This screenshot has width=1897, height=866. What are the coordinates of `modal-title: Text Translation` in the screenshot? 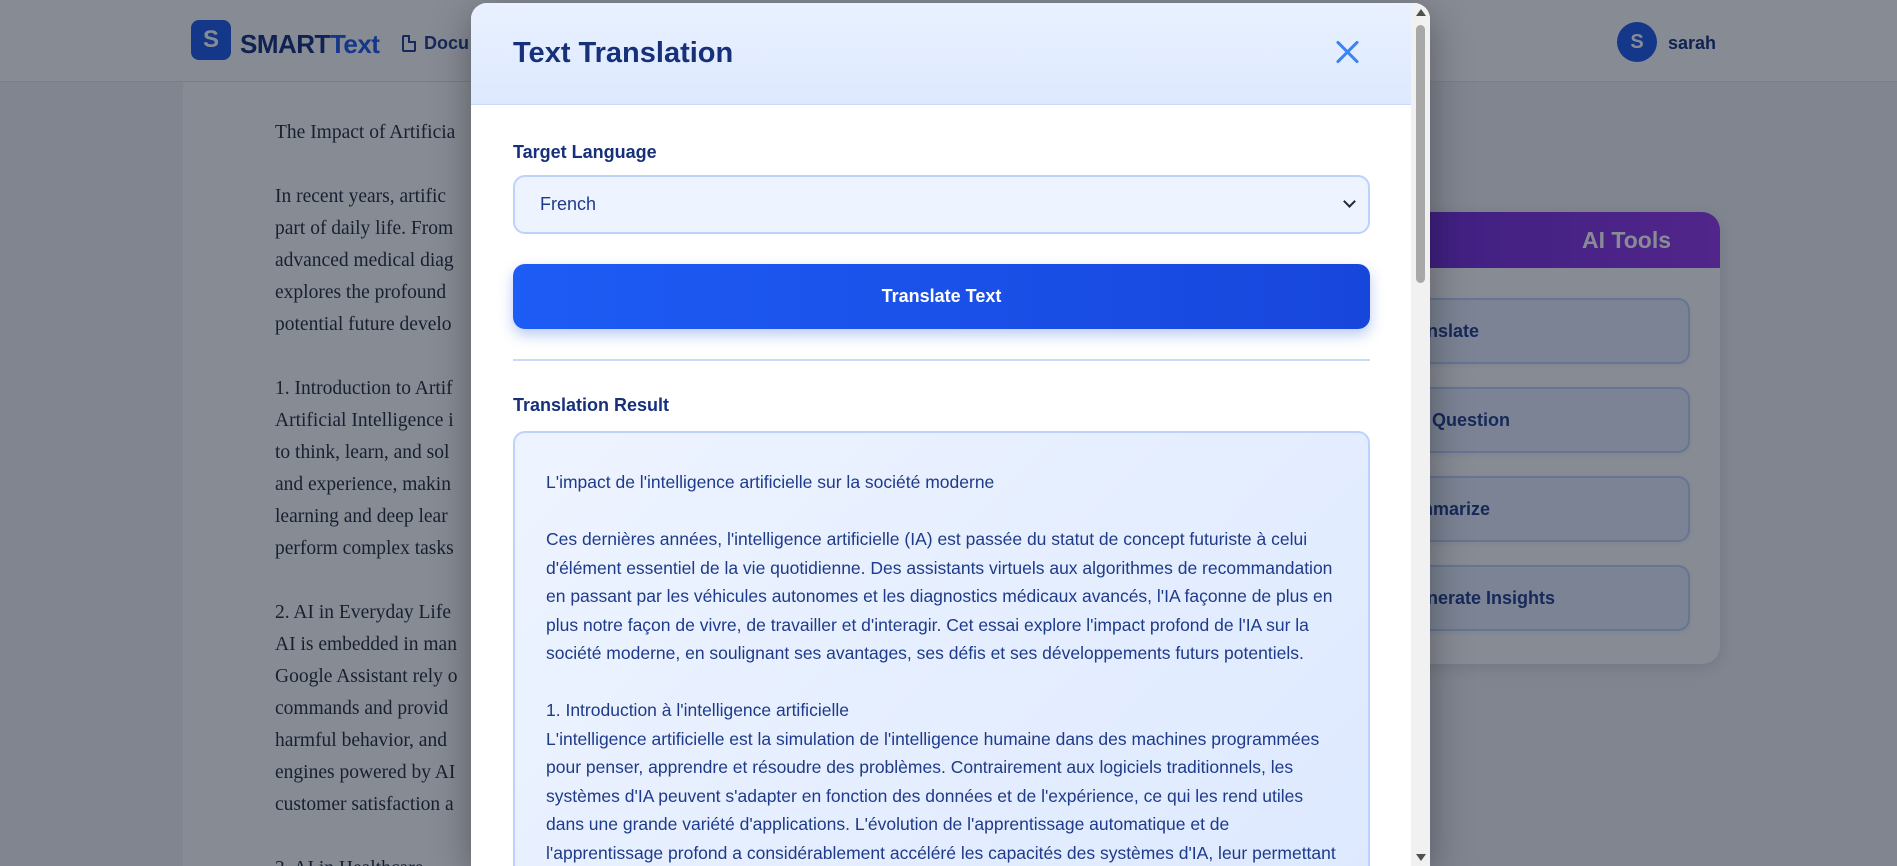 It's located at (623, 53).